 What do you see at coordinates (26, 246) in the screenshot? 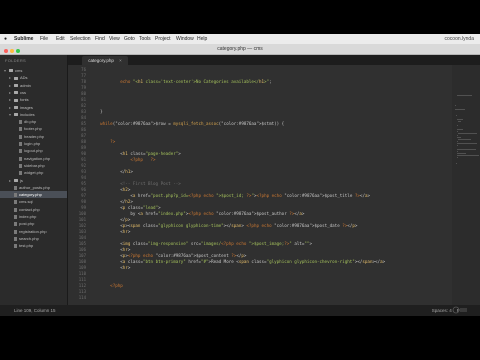
I see `sidebar-item-label: test.php` at bounding box center [26, 246].